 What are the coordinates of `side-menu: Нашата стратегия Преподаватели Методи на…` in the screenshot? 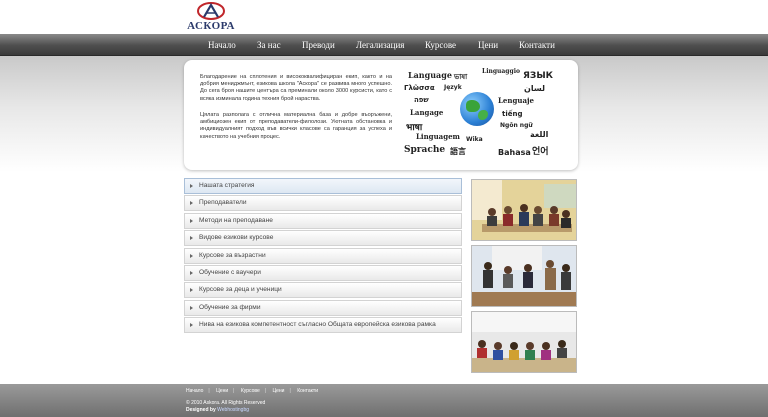 It's located at (323, 256).